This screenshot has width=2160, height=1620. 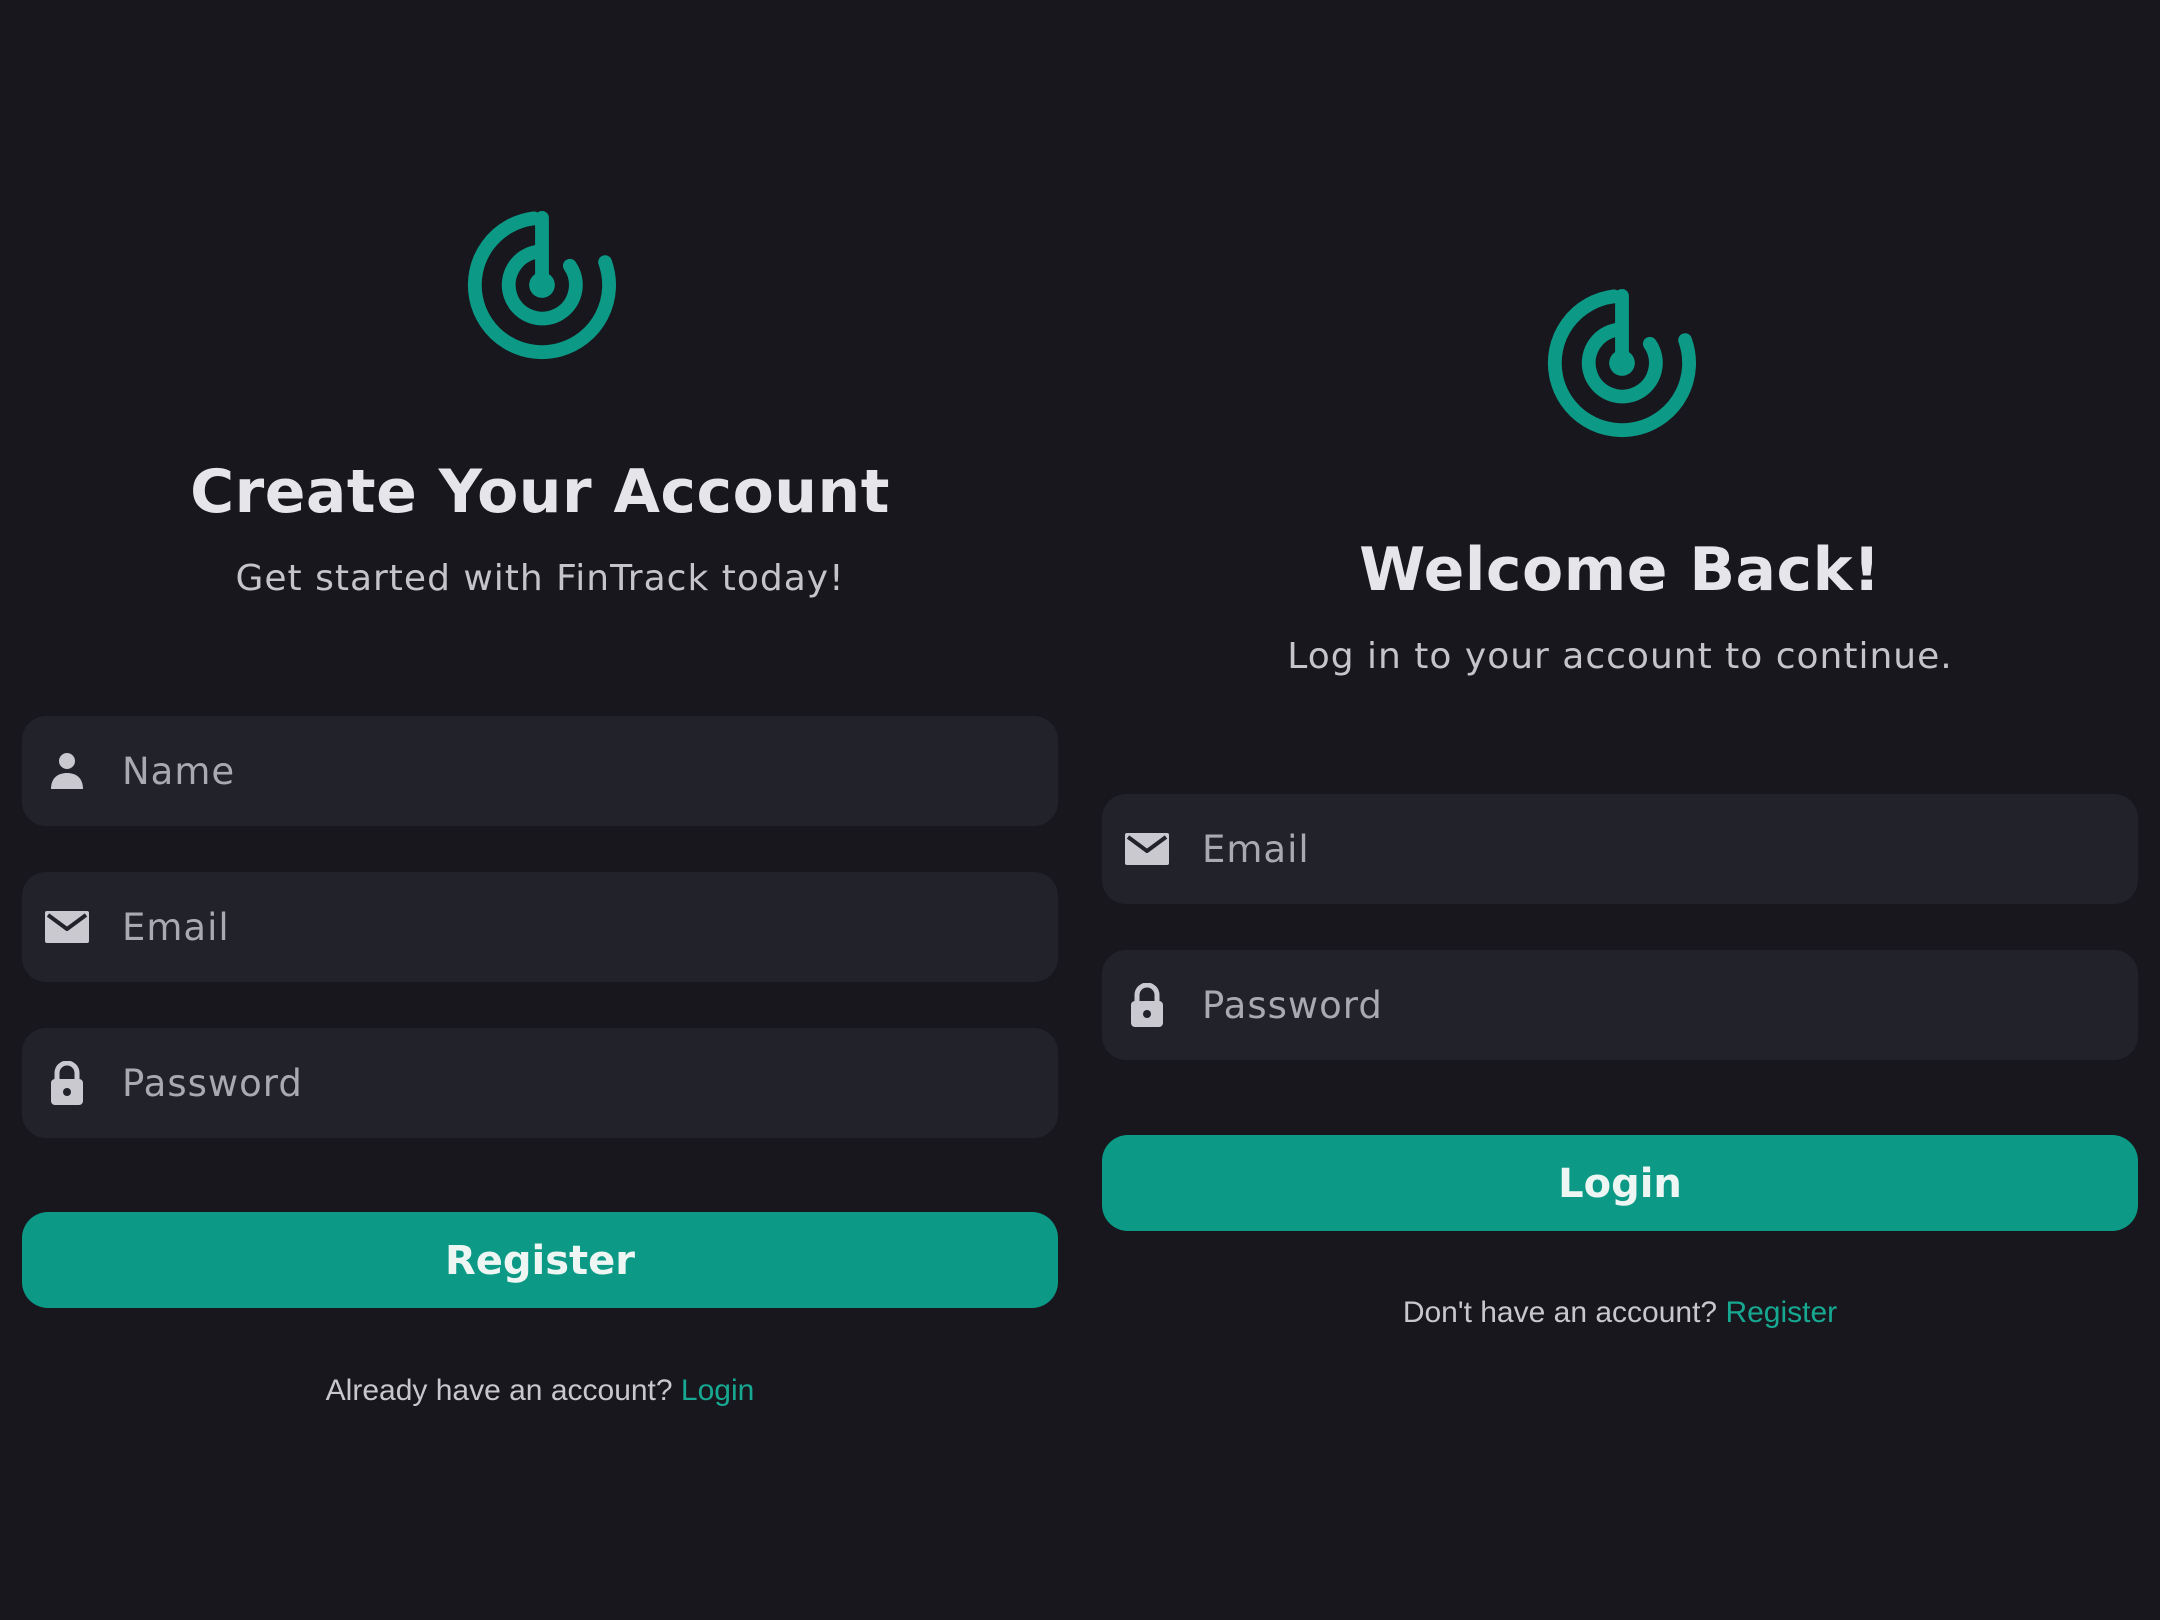 I want to click on register-subtitle: Get started with FinTrack today!, so click(x=540, y=578).